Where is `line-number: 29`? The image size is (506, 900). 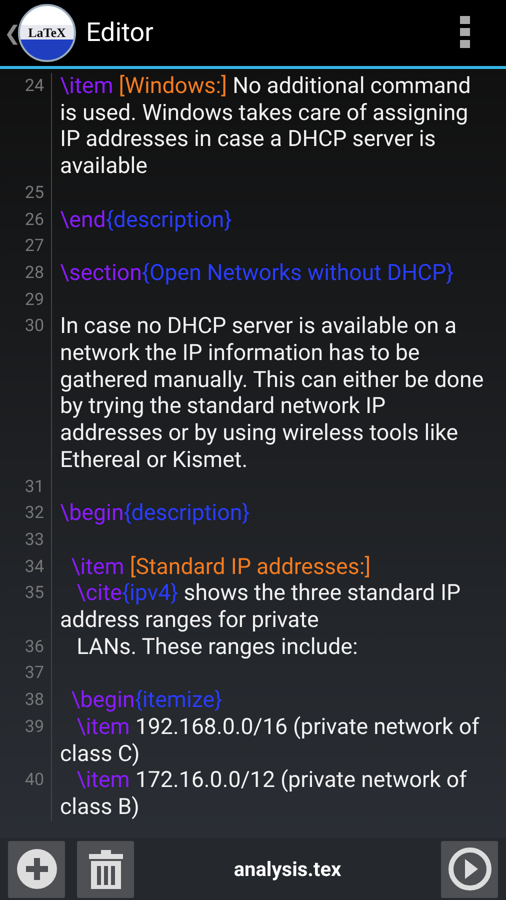 line-number: 29 is located at coordinates (26, 300).